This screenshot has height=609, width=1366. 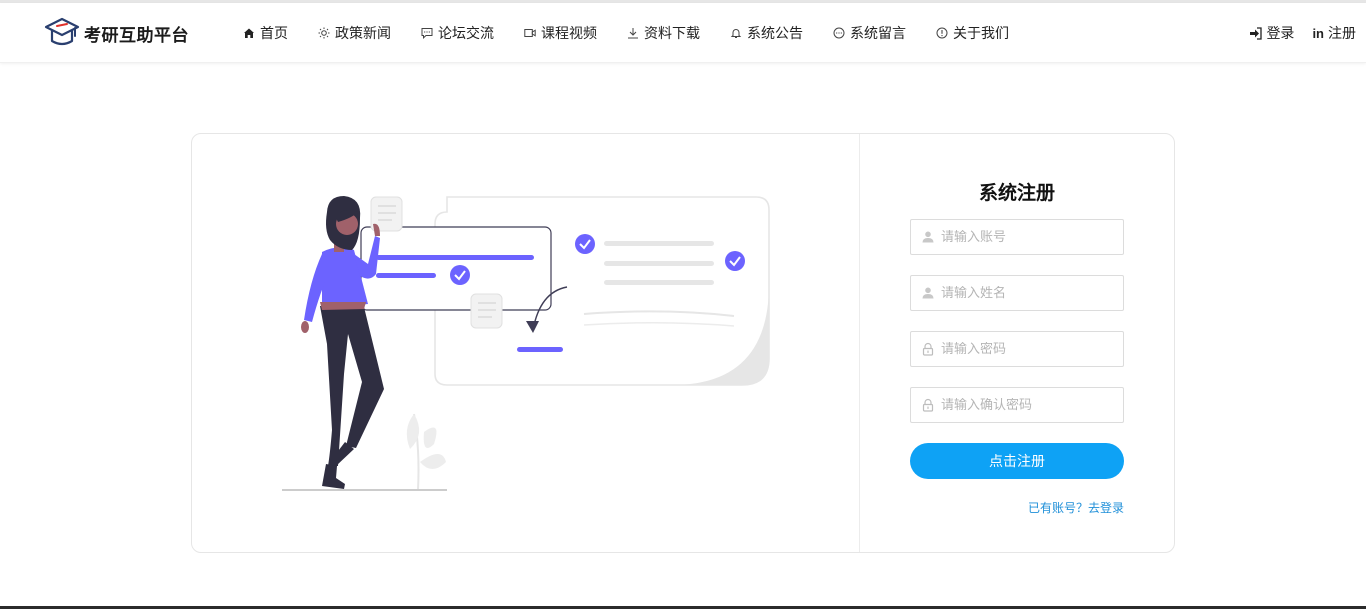 What do you see at coordinates (569, 34) in the screenshot?
I see `nav-course-video-label: 课程视频` at bounding box center [569, 34].